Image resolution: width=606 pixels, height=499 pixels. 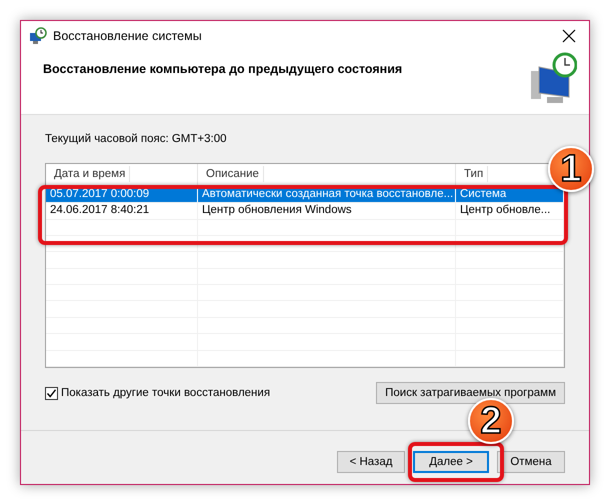 What do you see at coordinates (136, 139) in the screenshot?
I see `timezone-label: Текущий часовой пояс: GMT+3:00` at bounding box center [136, 139].